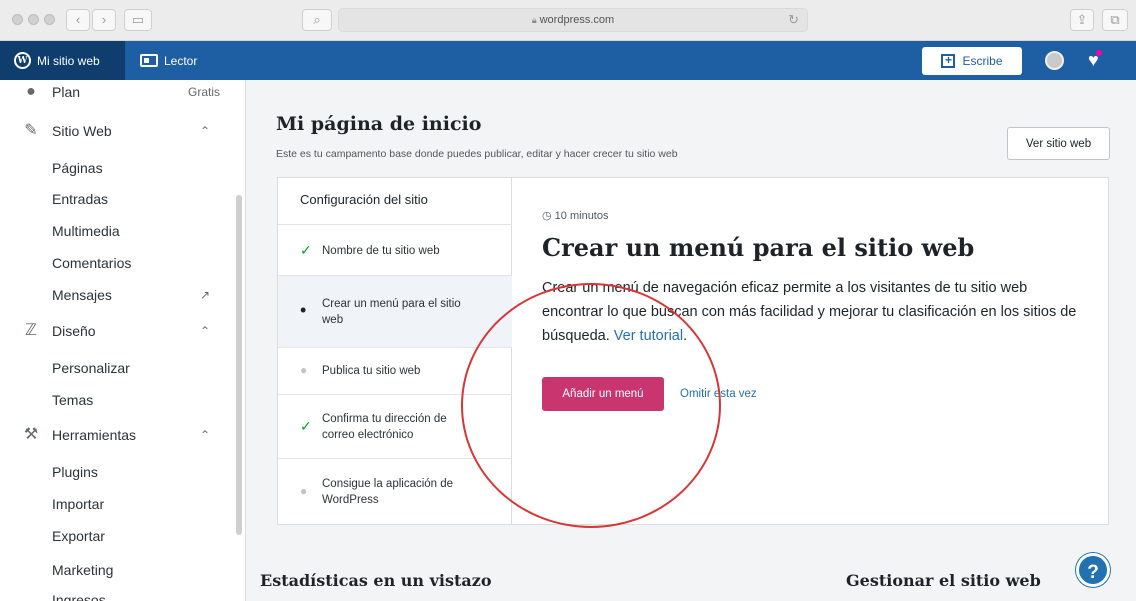 The image size is (1136, 601). I want to click on task-item-create-menu: • Crear un menú para el sitio web, so click(395, 311).